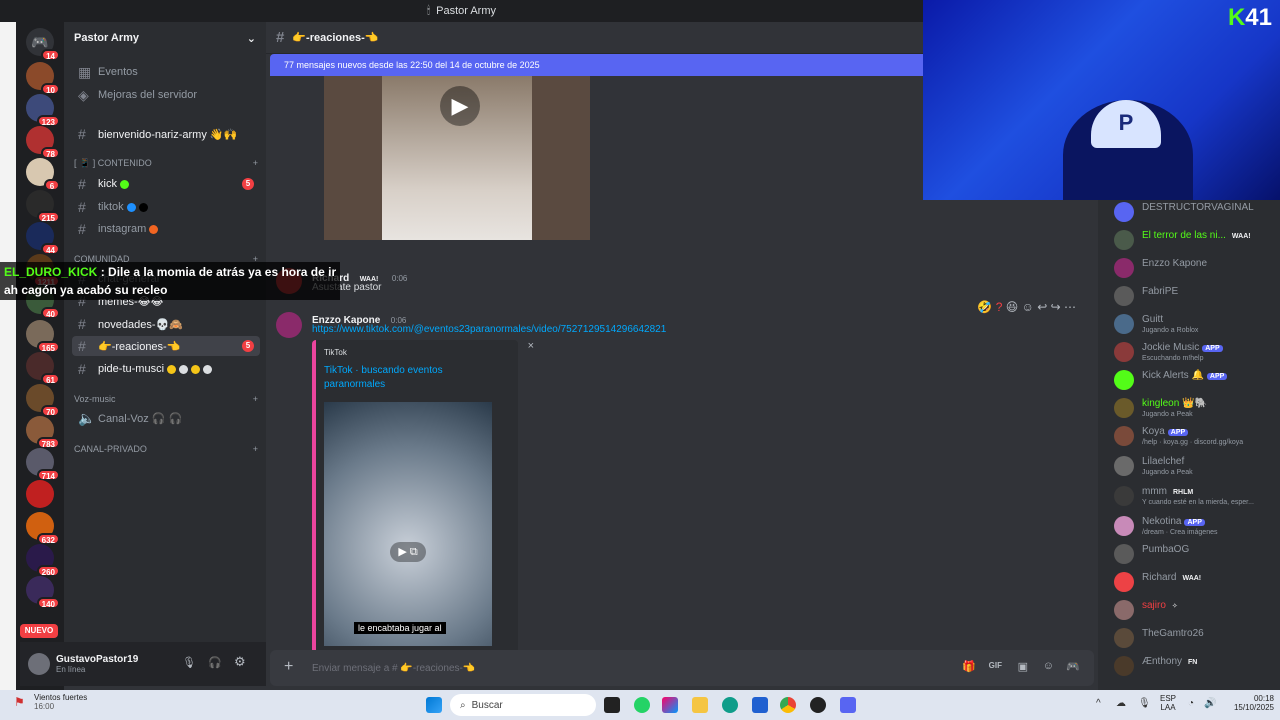  What do you see at coordinates (1048, 666) in the screenshot?
I see `emoji-icon: ☺` at bounding box center [1048, 666].